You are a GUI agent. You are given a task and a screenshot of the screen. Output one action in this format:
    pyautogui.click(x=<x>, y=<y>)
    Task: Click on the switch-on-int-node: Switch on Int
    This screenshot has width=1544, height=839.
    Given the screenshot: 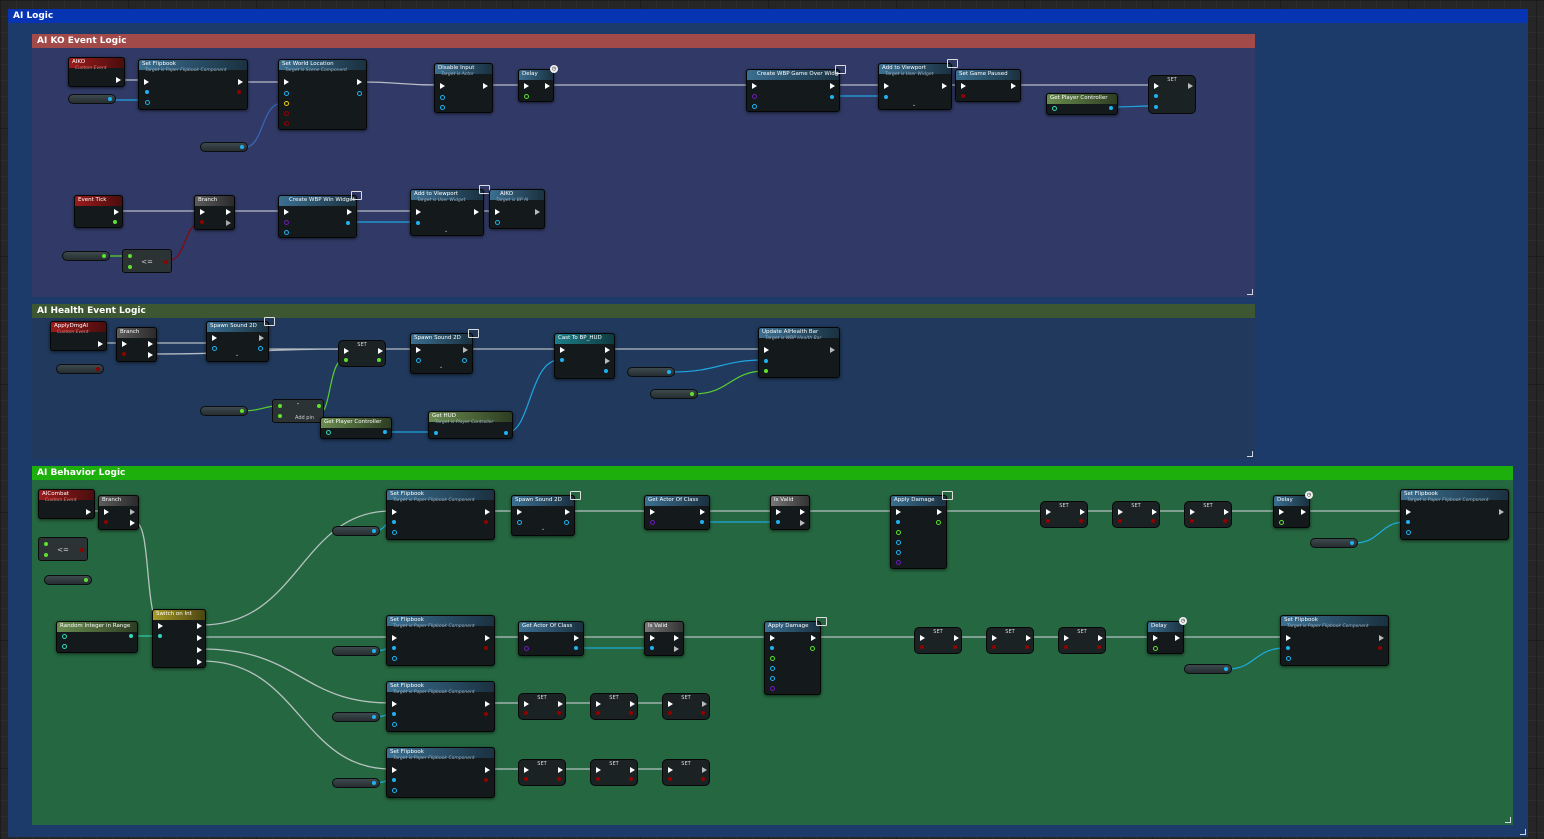 What is the action you would take?
    pyautogui.click(x=179, y=638)
    